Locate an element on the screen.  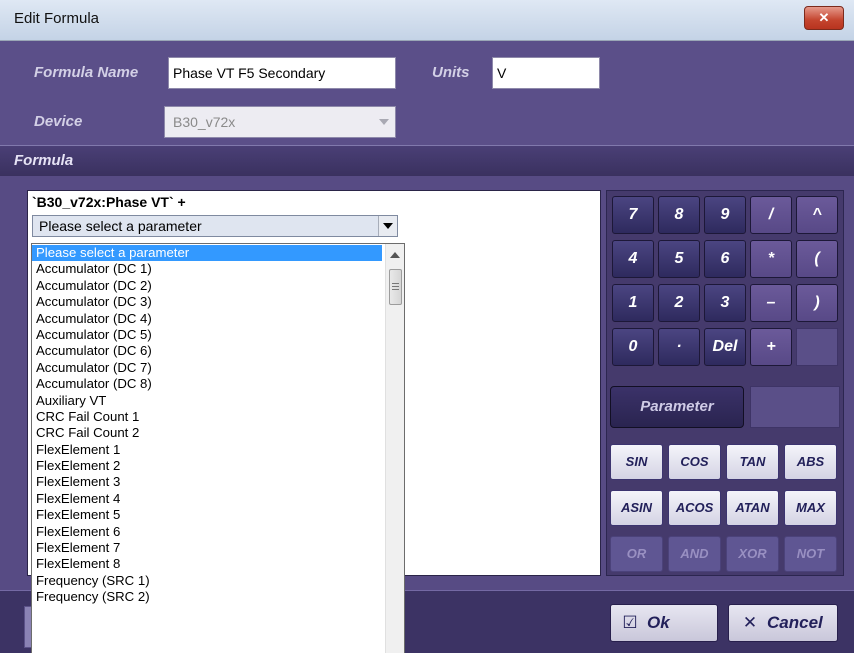
function-sin: SIN is located at coordinates (636, 462).